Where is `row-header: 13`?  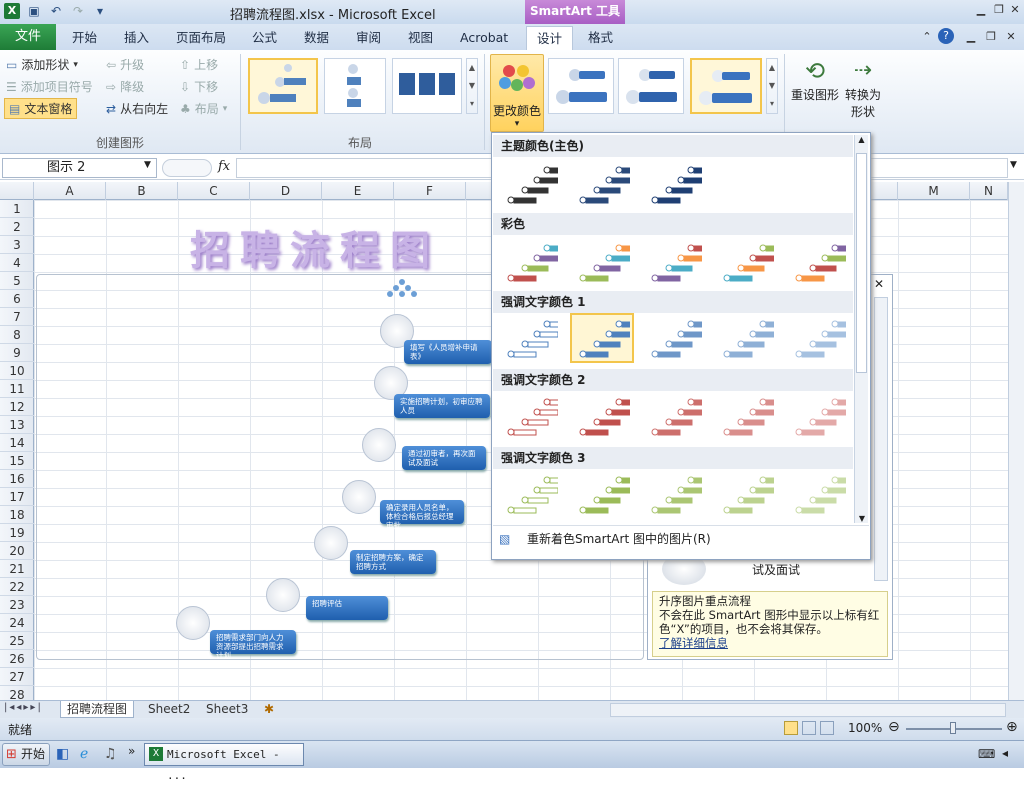 row-header: 13 is located at coordinates (17, 425).